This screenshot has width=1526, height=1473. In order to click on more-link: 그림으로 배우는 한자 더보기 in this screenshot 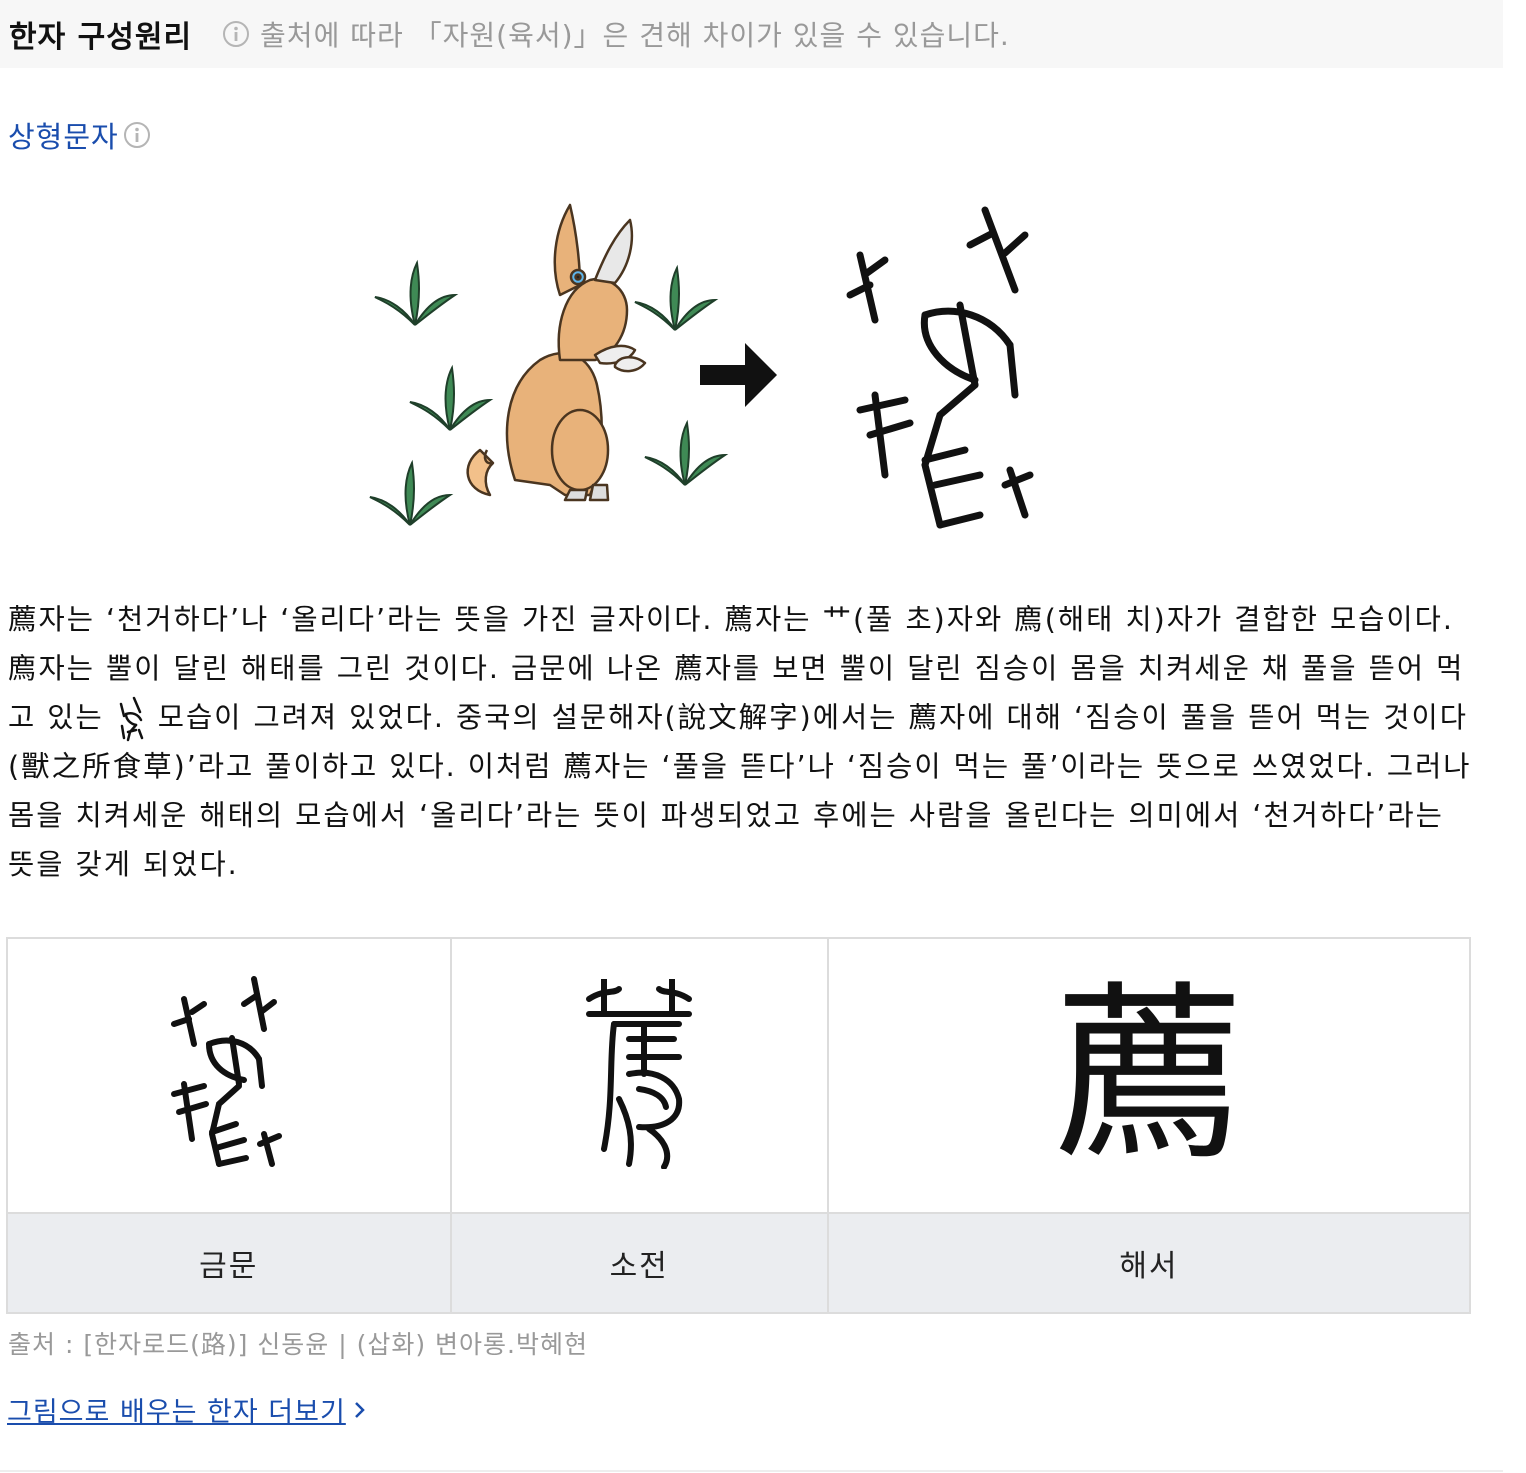, I will do `click(176, 1409)`.